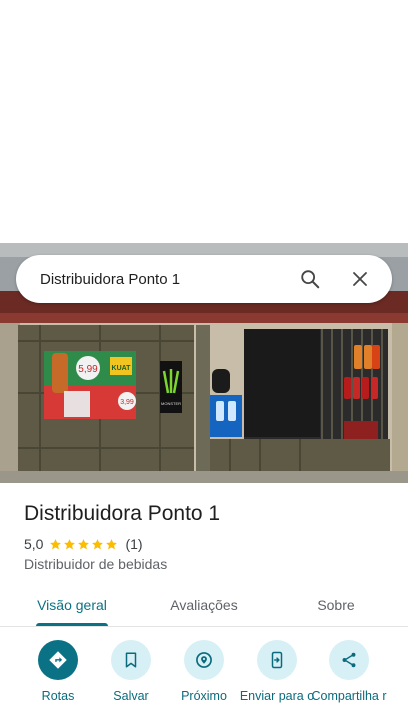  Describe the element at coordinates (122, 513) in the screenshot. I see `place-title: Distribuidora Ponto 1` at that location.